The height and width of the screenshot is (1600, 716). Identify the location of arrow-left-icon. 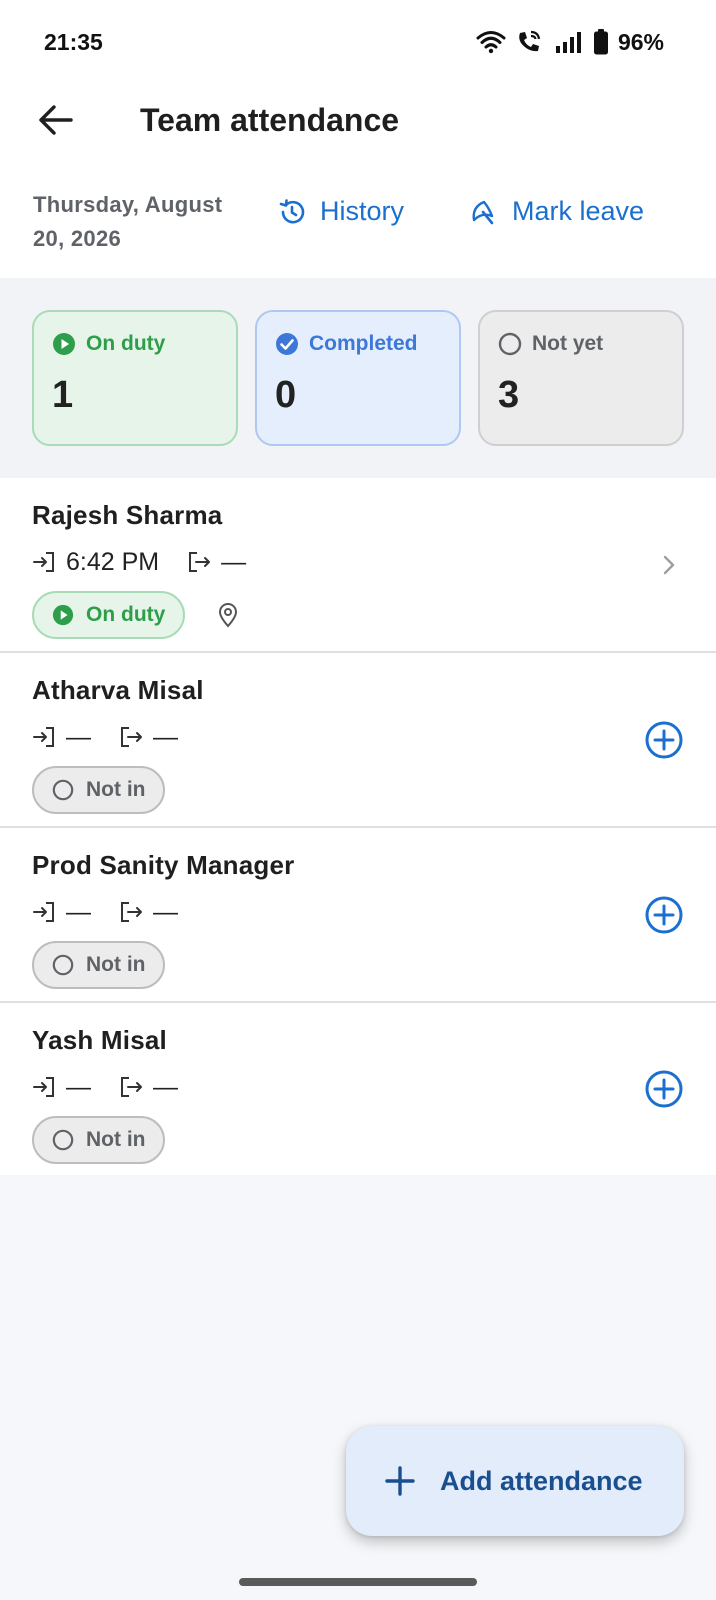
(56, 120).